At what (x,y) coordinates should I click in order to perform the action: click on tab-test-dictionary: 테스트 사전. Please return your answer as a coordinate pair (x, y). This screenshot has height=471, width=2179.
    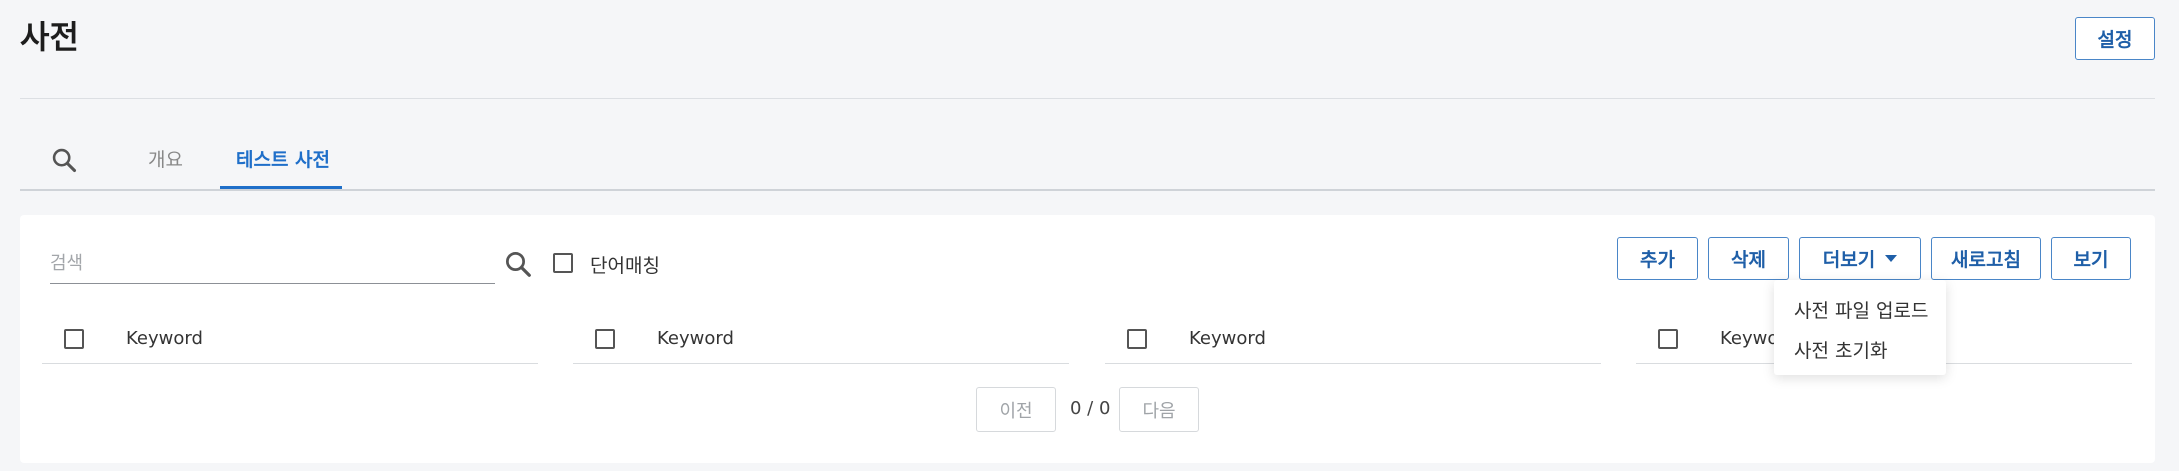
    Looking at the image, I should click on (283, 158).